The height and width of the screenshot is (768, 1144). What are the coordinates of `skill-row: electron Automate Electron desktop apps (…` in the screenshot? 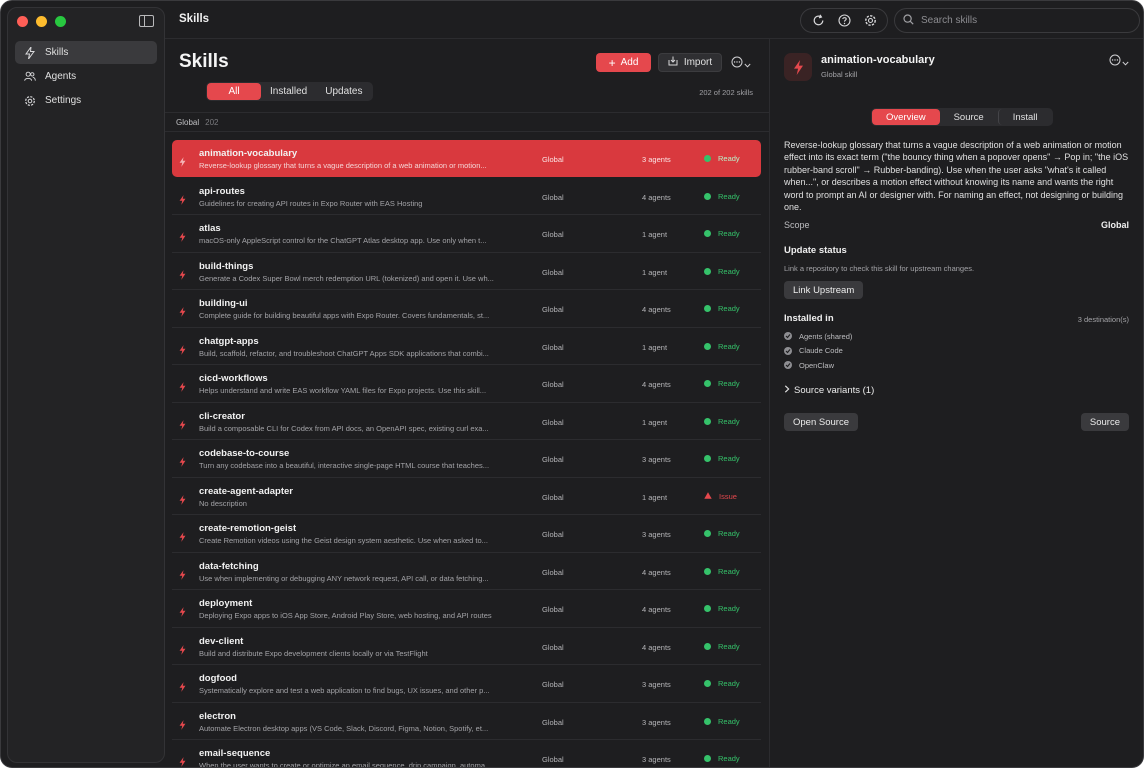 It's located at (466, 721).